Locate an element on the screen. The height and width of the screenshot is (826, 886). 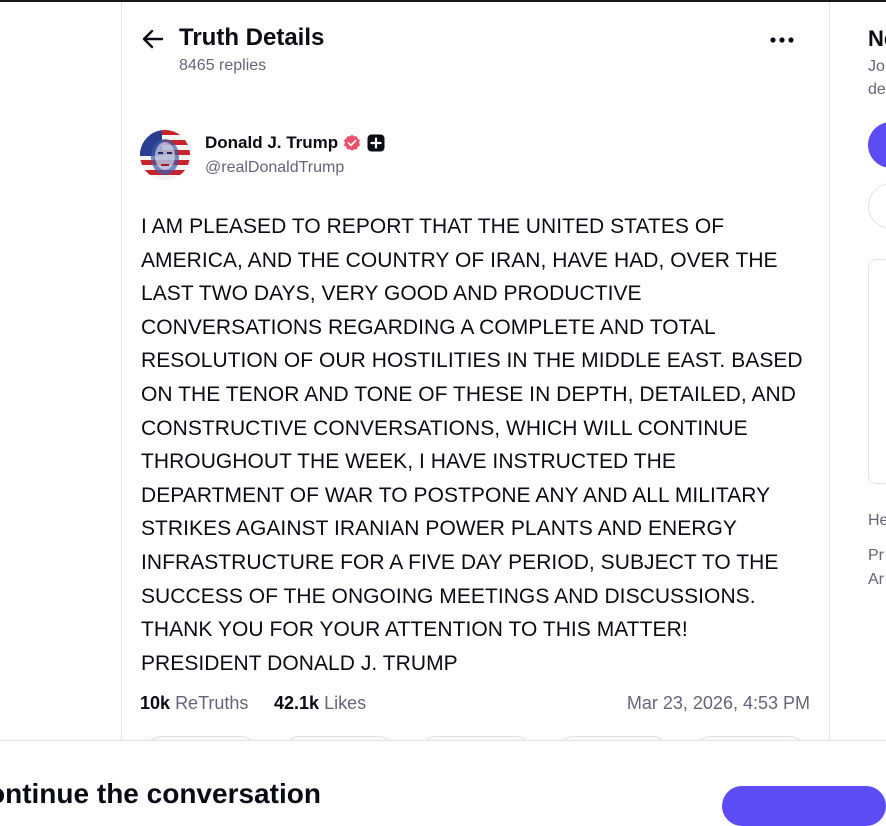
post-timestamp: Mar 23, 2026, 4:53 PM is located at coordinates (718, 703).